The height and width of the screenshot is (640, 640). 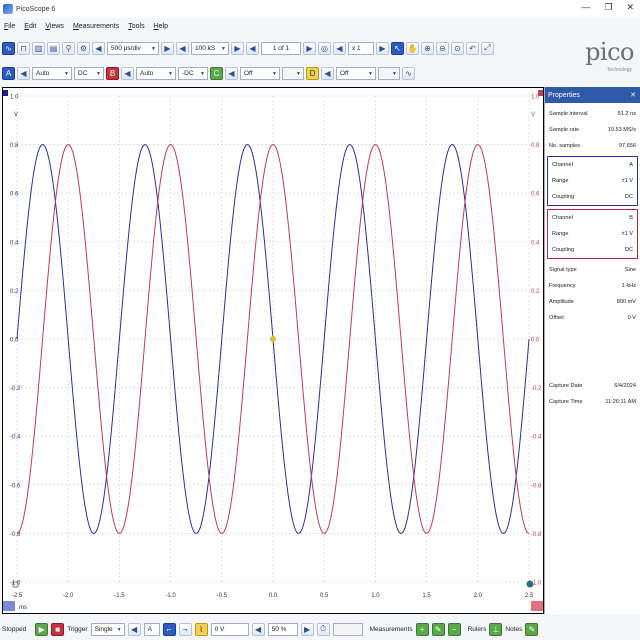 What do you see at coordinates (134, 629) in the screenshot?
I see `trigger-settings-icon: ◀` at bounding box center [134, 629].